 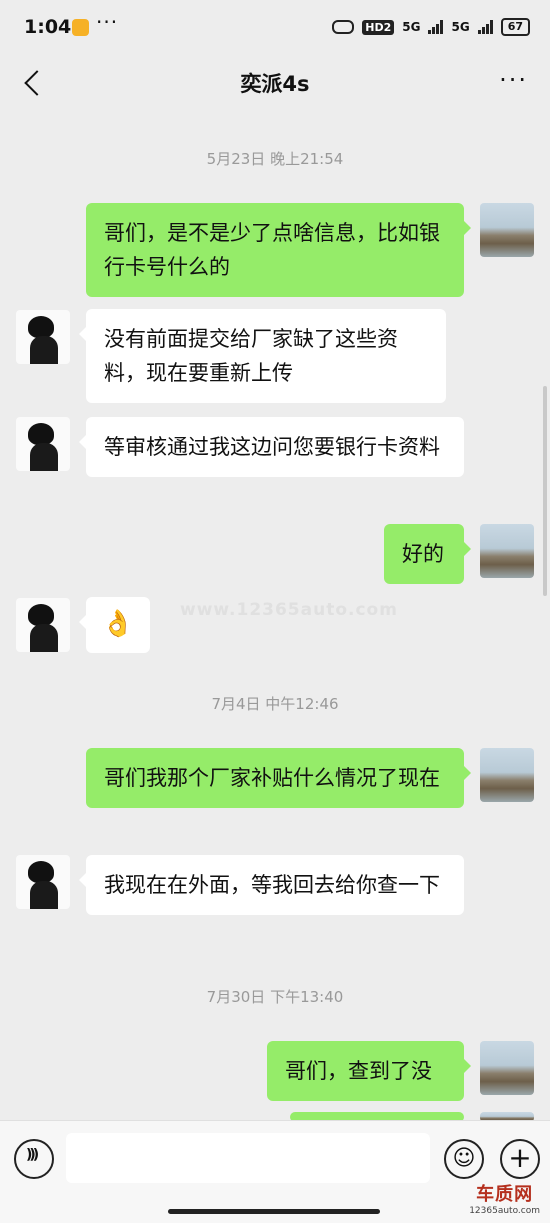 What do you see at coordinates (427, 554) in the screenshot?
I see `message-sent: 好的` at bounding box center [427, 554].